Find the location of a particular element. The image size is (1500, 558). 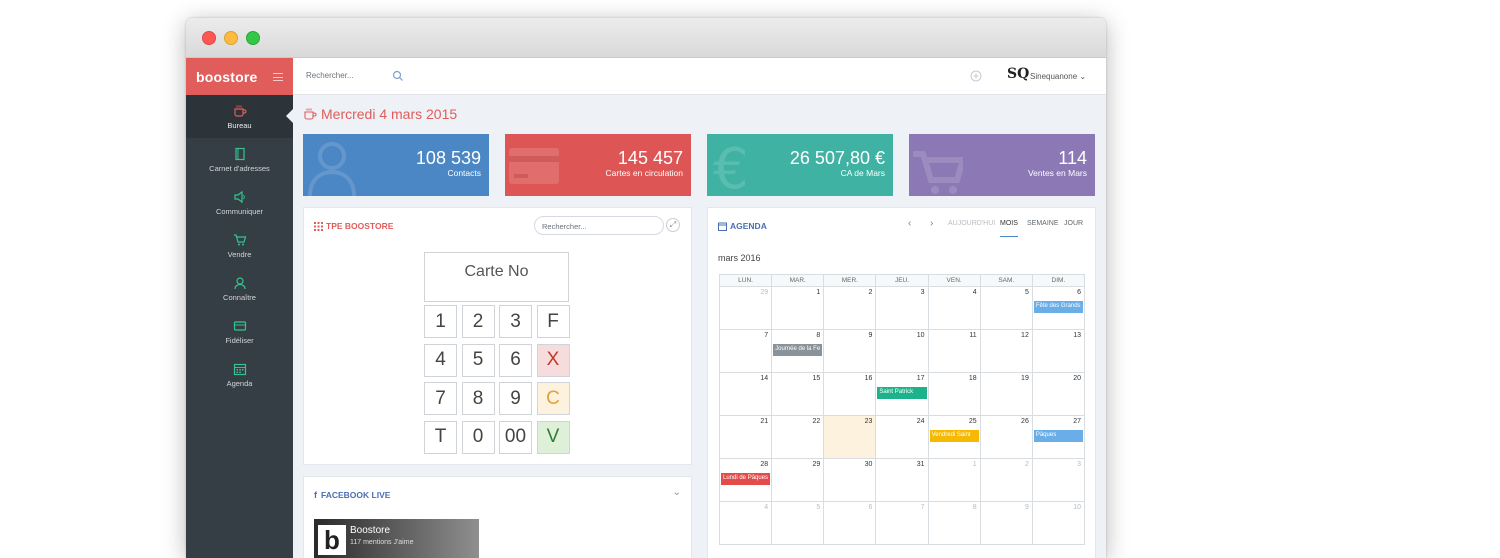

calendar-event: Vendredi Saint is located at coordinates (954, 436).